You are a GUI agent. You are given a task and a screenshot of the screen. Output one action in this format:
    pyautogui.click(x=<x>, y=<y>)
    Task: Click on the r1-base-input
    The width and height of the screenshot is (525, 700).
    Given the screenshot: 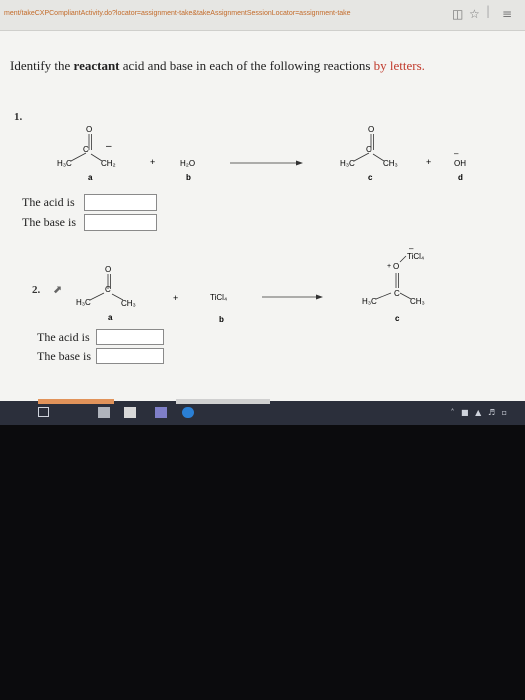 What is the action you would take?
    pyautogui.click(x=120, y=222)
    